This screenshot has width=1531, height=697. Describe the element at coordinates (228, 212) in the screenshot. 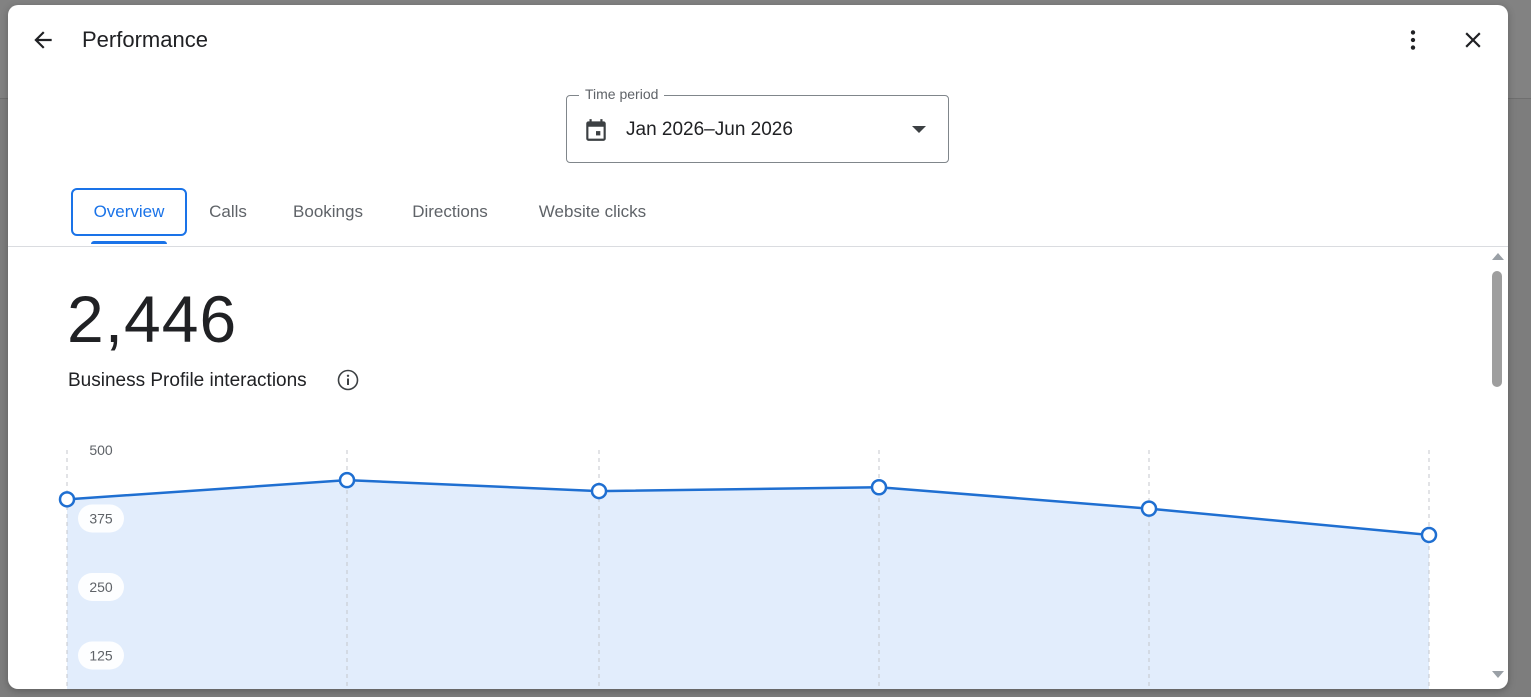

I see `tab-calls: Calls` at that location.